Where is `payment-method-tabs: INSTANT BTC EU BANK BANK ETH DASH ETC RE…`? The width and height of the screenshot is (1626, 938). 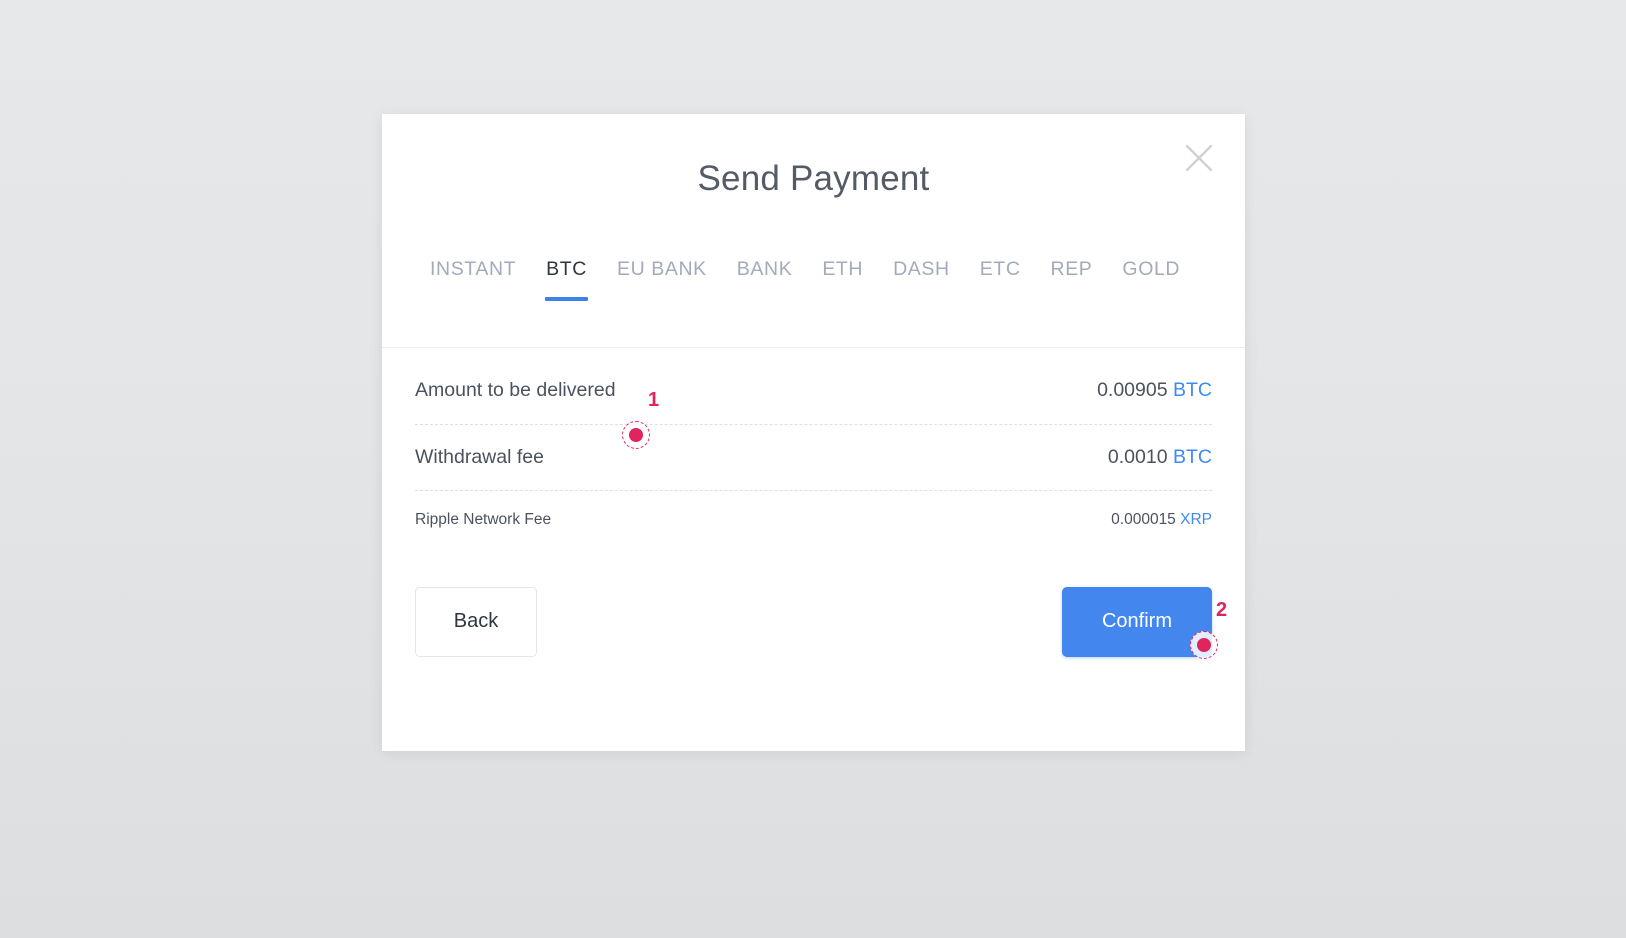
payment-method-tabs: INSTANT BTC EU BANK BANK ETH DASH ETC RE… is located at coordinates (813, 280).